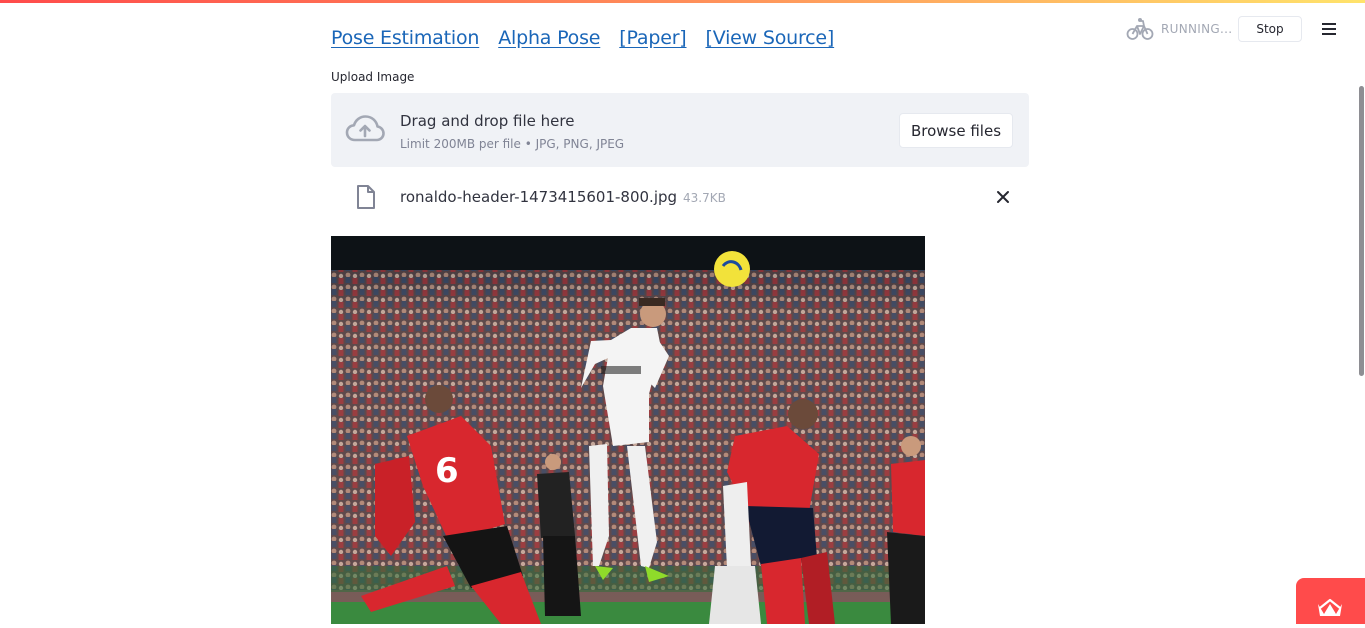  What do you see at coordinates (512, 144) in the screenshot?
I see `dropzone-limit-text: Limit 200MB per file • JPG, PNG, JPEG` at bounding box center [512, 144].